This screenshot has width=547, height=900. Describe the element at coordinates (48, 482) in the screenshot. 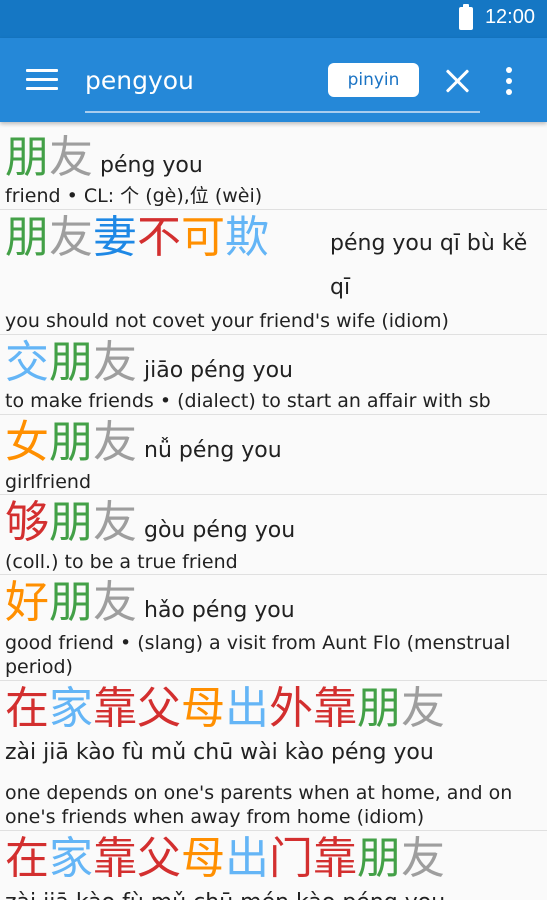

I see `entry-definition: girlfriend` at that location.